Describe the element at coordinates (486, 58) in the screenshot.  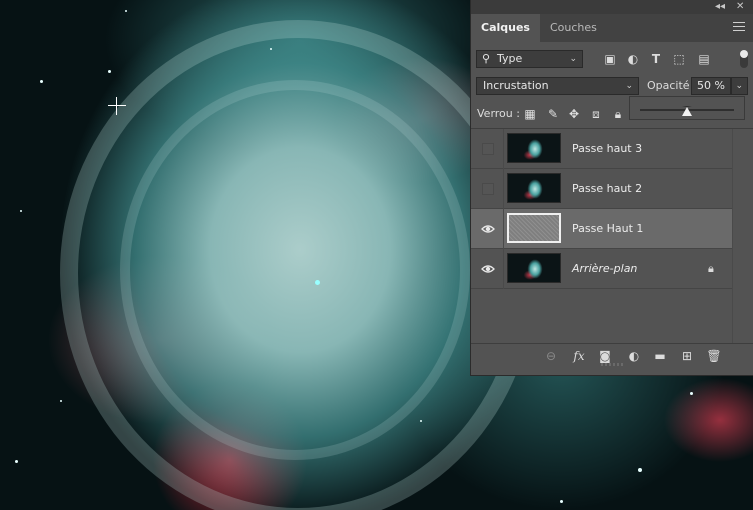
I see `search-icon: ⚲` at that location.